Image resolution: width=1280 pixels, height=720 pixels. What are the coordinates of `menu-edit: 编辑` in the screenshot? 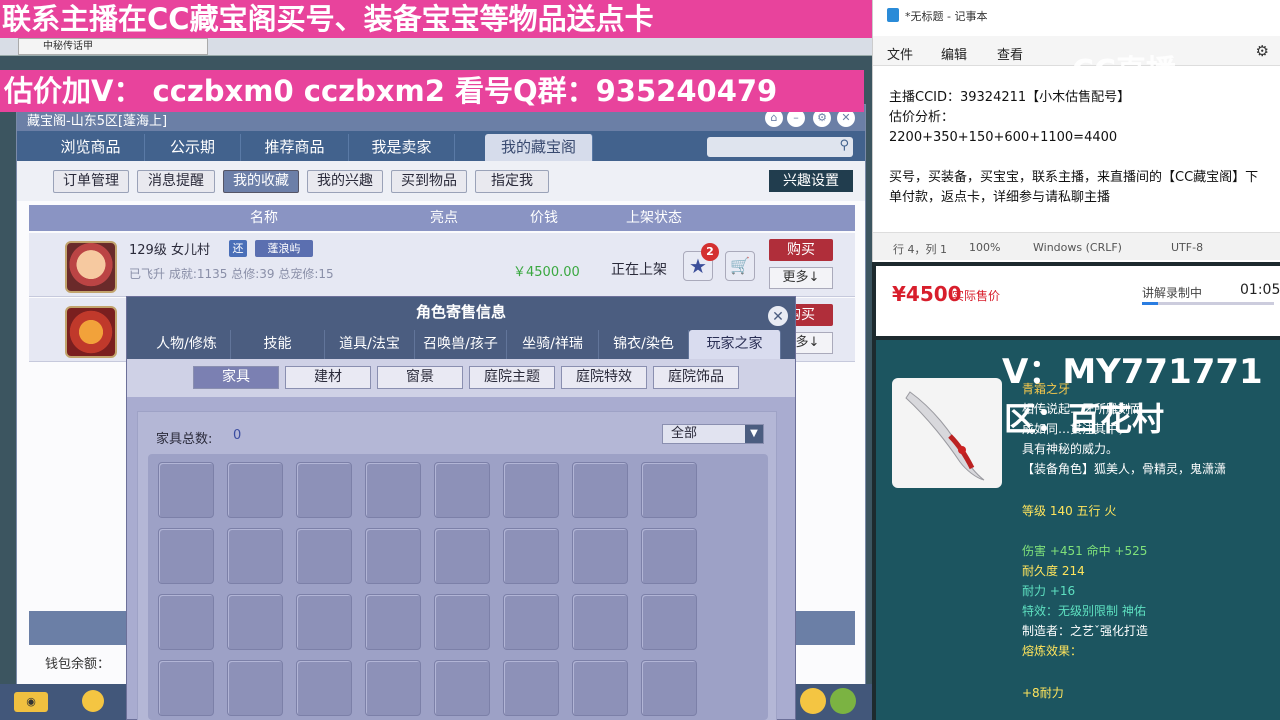 It's located at (954, 53).